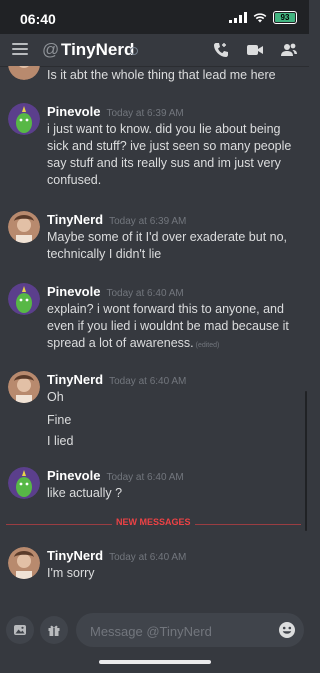 The width and height of the screenshot is (320, 673). What do you see at coordinates (20, 630) in the screenshot?
I see `image-icon` at bounding box center [20, 630].